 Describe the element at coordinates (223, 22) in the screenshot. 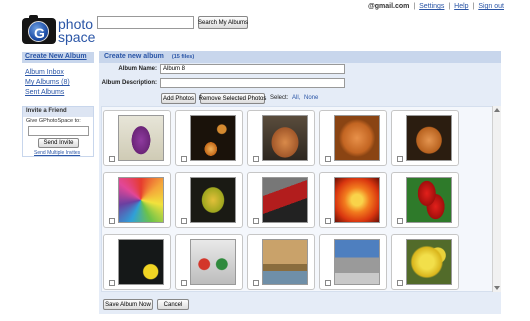

I see `search-albums-button: Search My Albums` at that location.